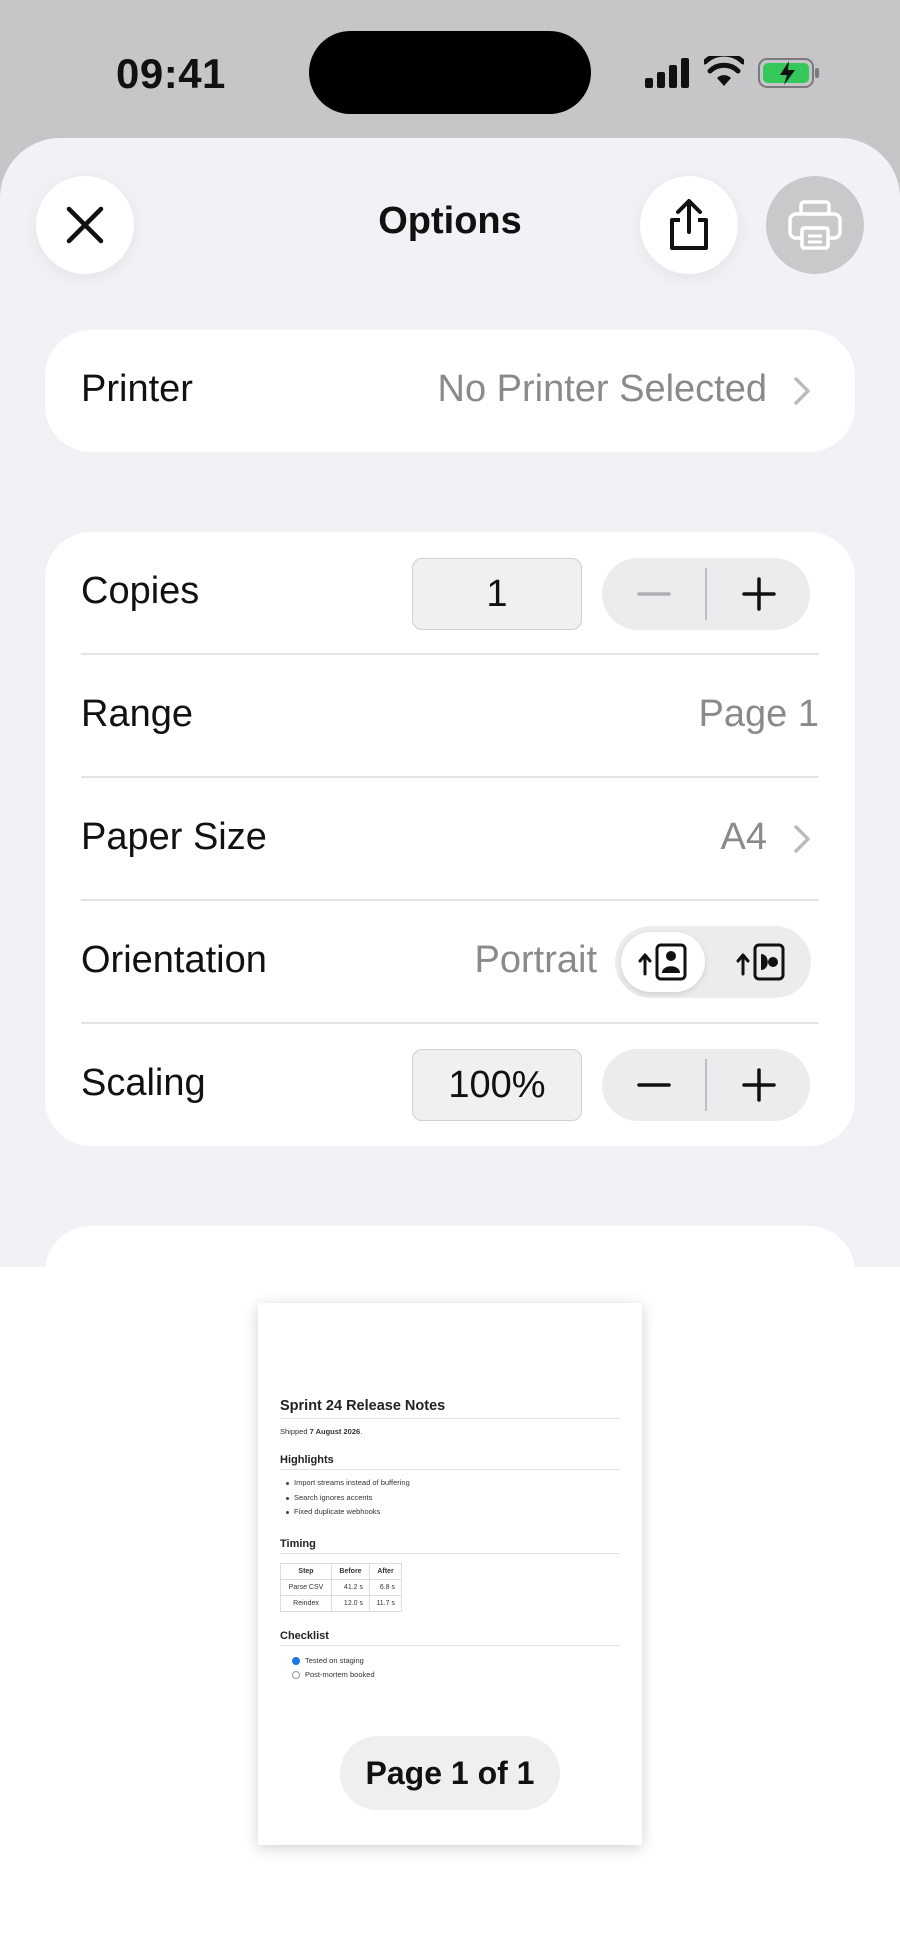 The width and height of the screenshot is (900, 1956). I want to click on battery-charging-icon, so click(788, 73).